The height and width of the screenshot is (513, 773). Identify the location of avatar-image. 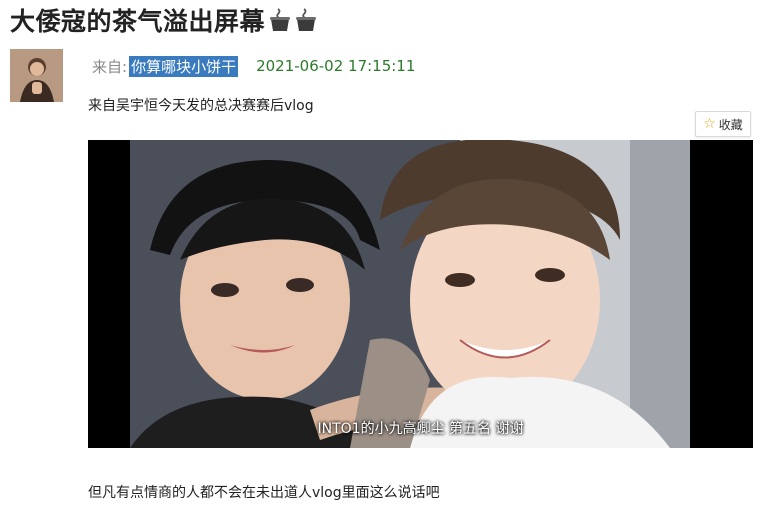
(36, 75).